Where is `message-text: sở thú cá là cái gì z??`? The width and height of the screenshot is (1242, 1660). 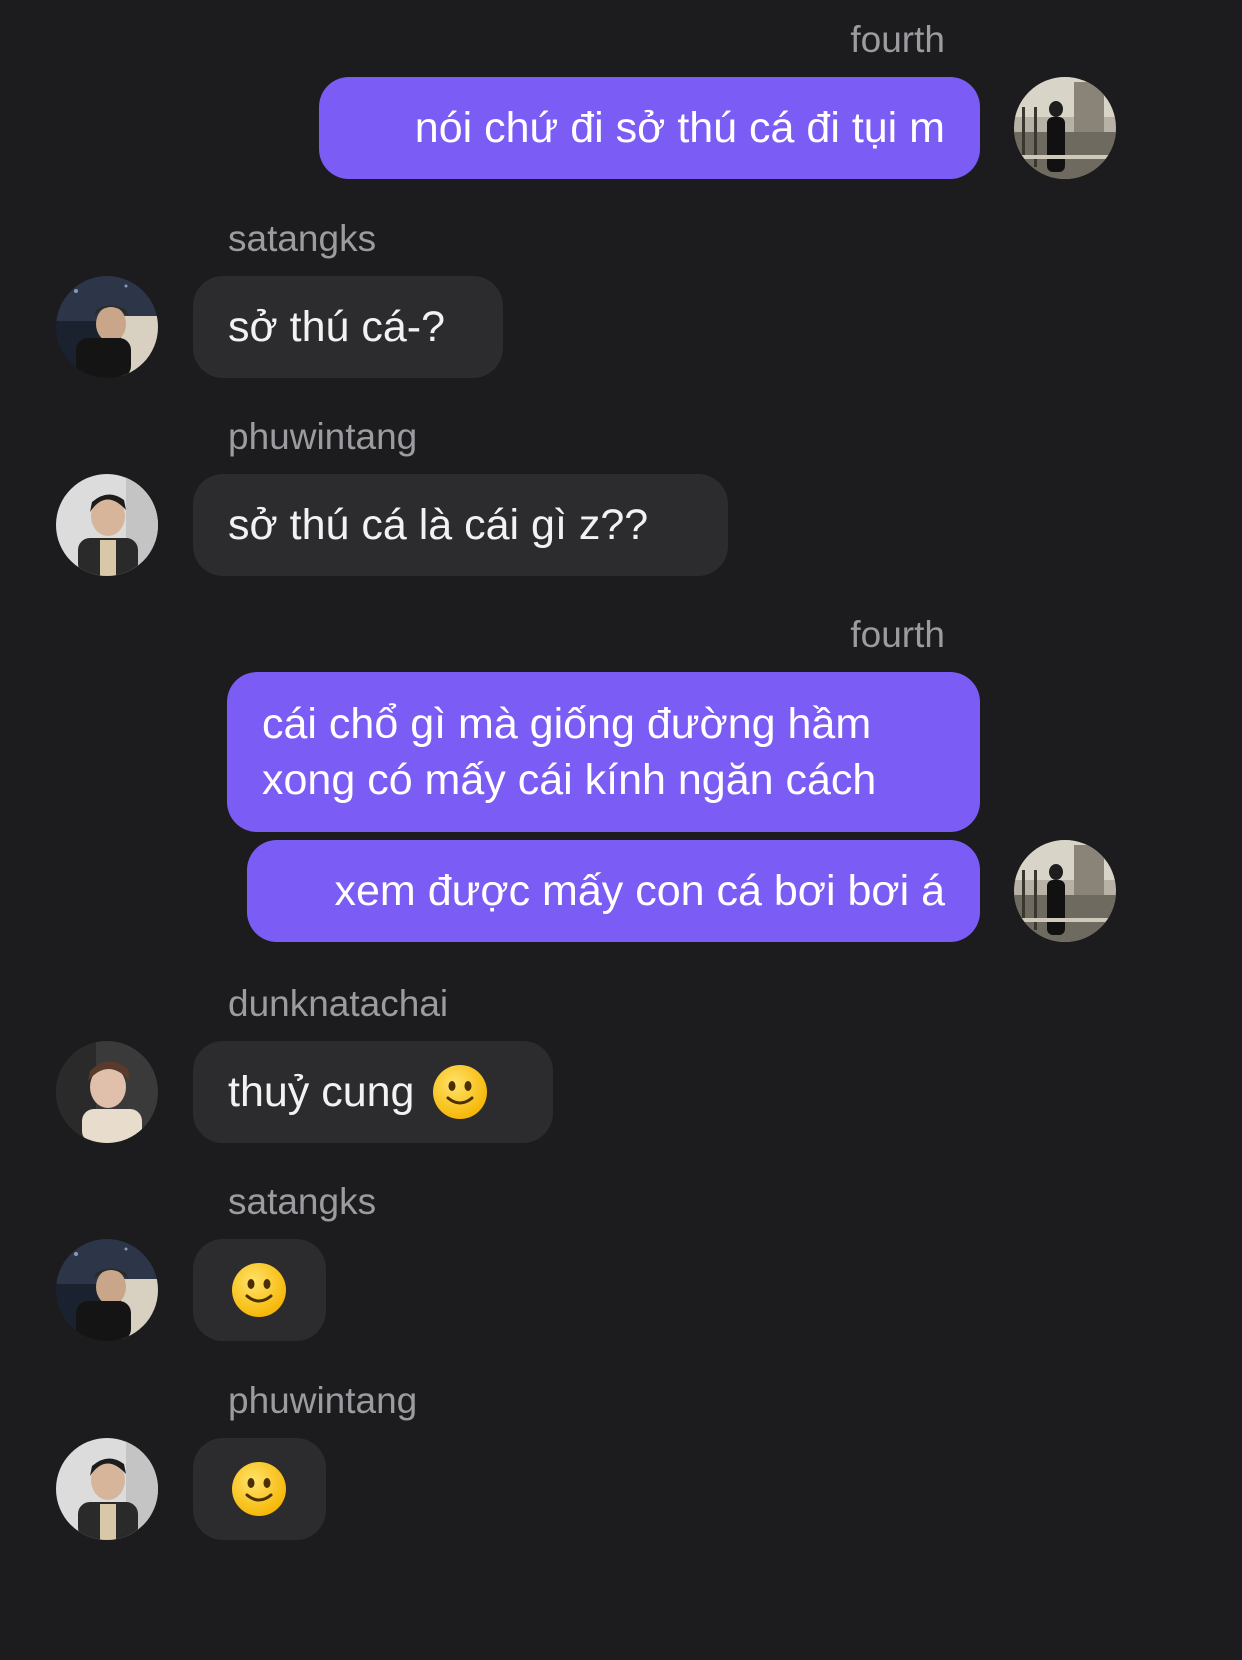 message-text: sở thú cá là cái gì z?? is located at coordinates (438, 524).